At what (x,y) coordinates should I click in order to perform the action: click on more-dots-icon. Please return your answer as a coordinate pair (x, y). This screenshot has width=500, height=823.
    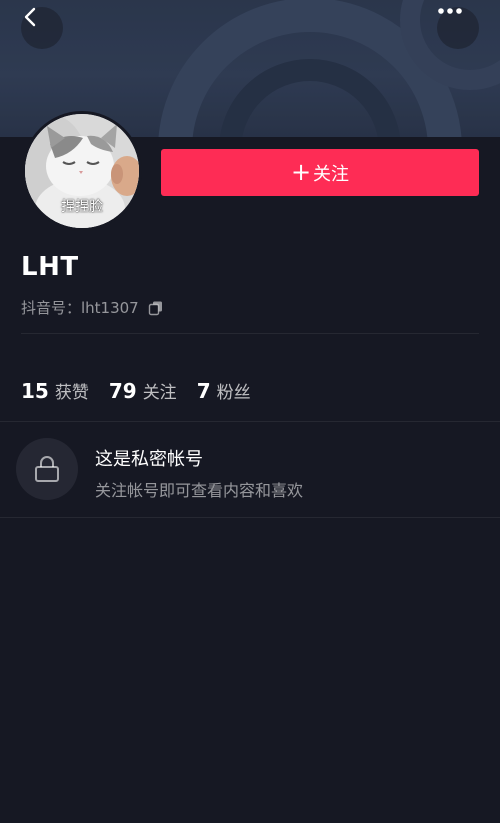
    Looking at the image, I should click on (450, 11).